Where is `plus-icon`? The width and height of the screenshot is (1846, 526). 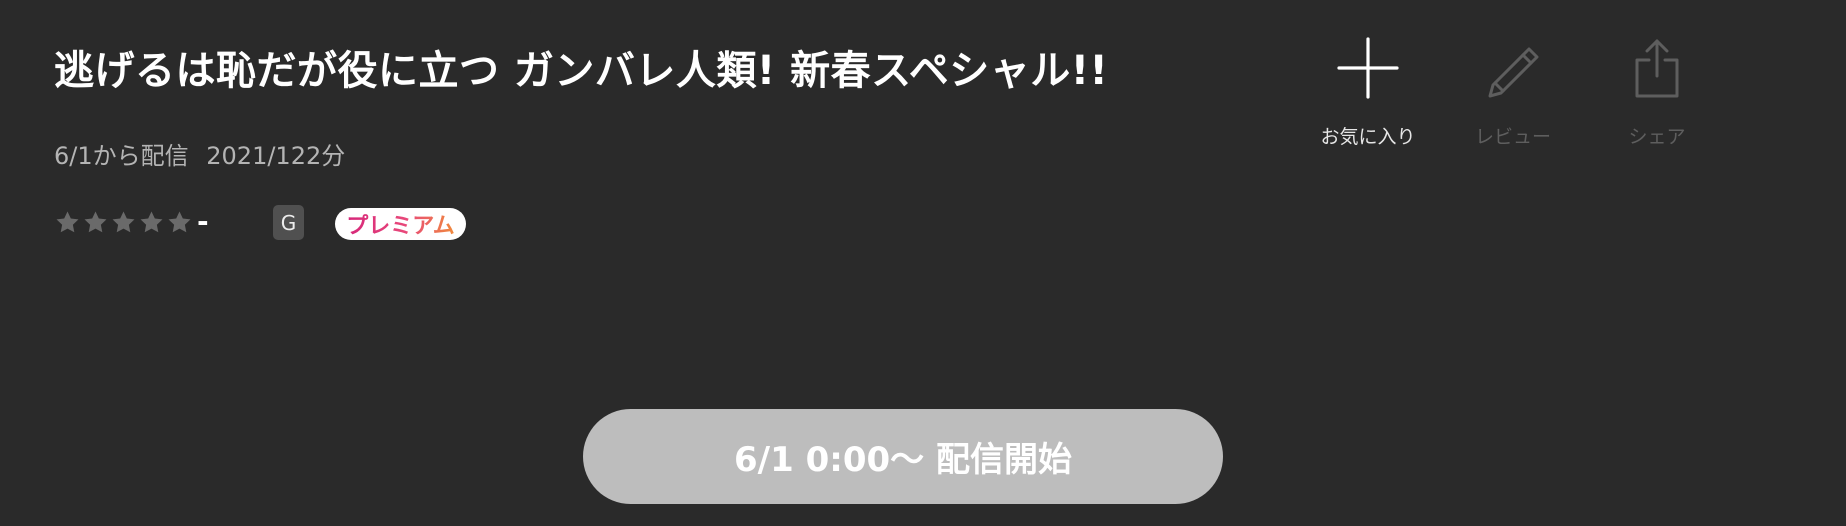
plus-icon is located at coordinates (1368, 68).